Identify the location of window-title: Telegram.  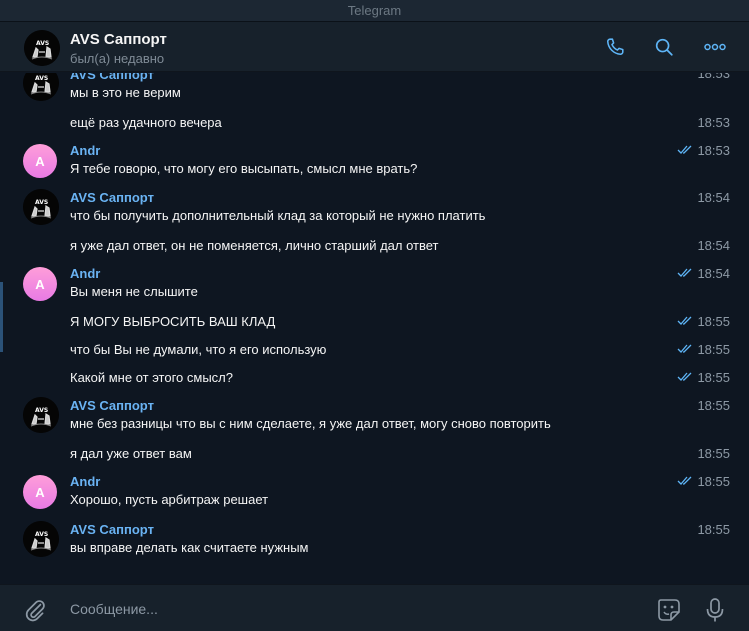
(374, 10).